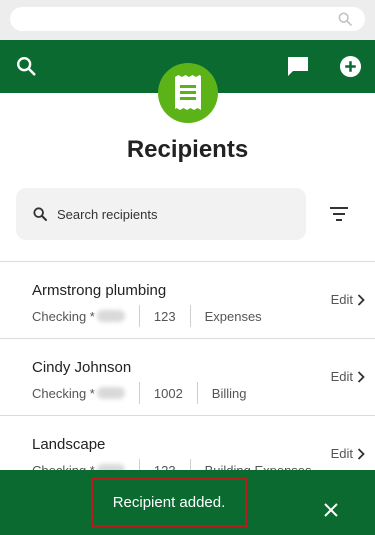  What do you see at coordinates (82, 367) in the screenshot?
I see `recipient-name: Cindy Johnson` at bounding box center [82, 367].